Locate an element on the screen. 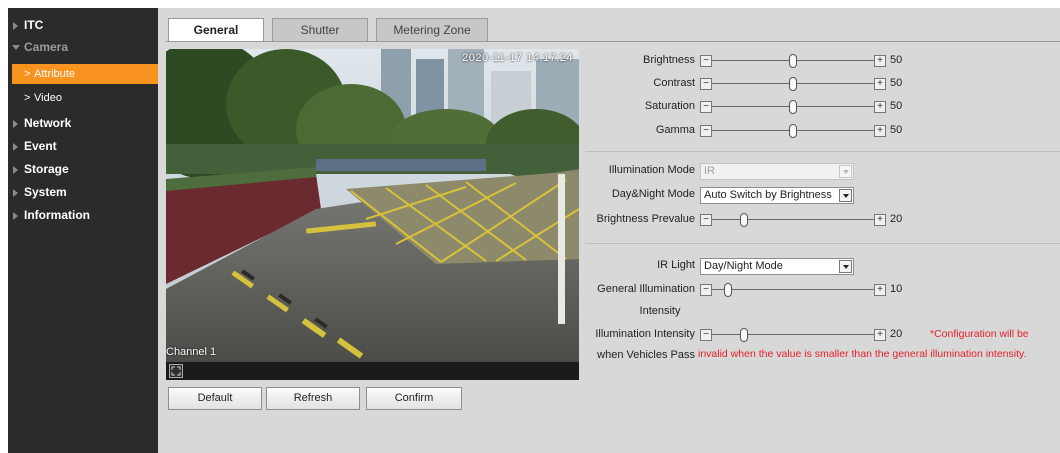 Image resolution: width=1060 pixels, height=453 pixels. gamma-label: Gamma is located at coordinates (675, 130).